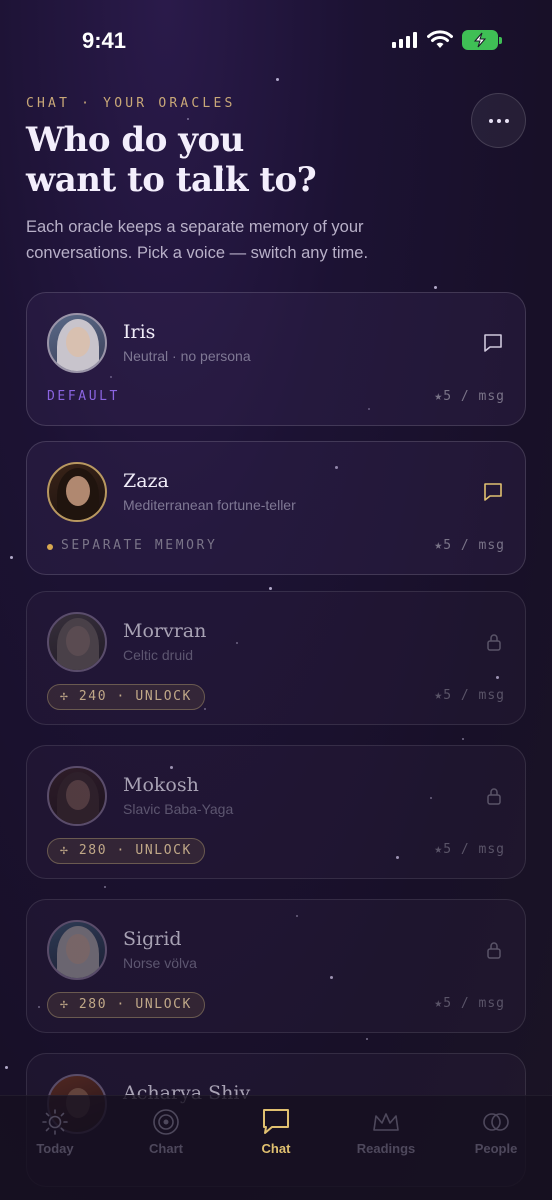 The height and width of the screenshot is (1200, 552). I want to click on tab-chat: Chat, so click(276, 1132).